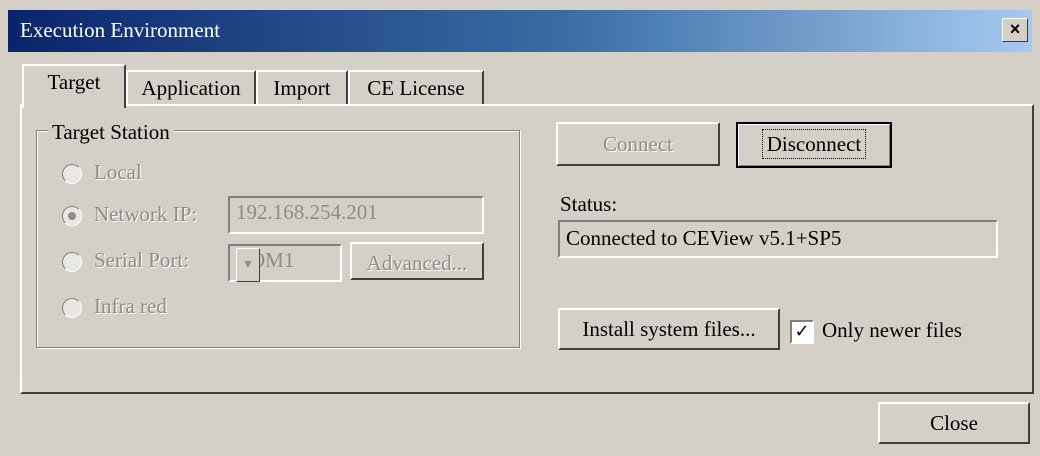  I want to click on disconnect-button: Disconnect, so click(814, 145).